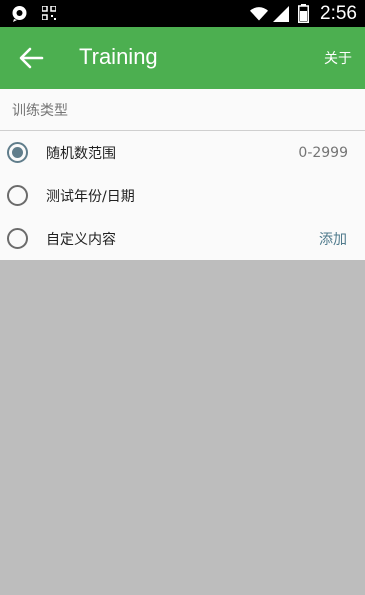 This screenshot has width=365, height=595. What do you see at coordinates (182, 13) in the screenshot?
I see `status-bar: 2:56` at bounding box center [182, 13].